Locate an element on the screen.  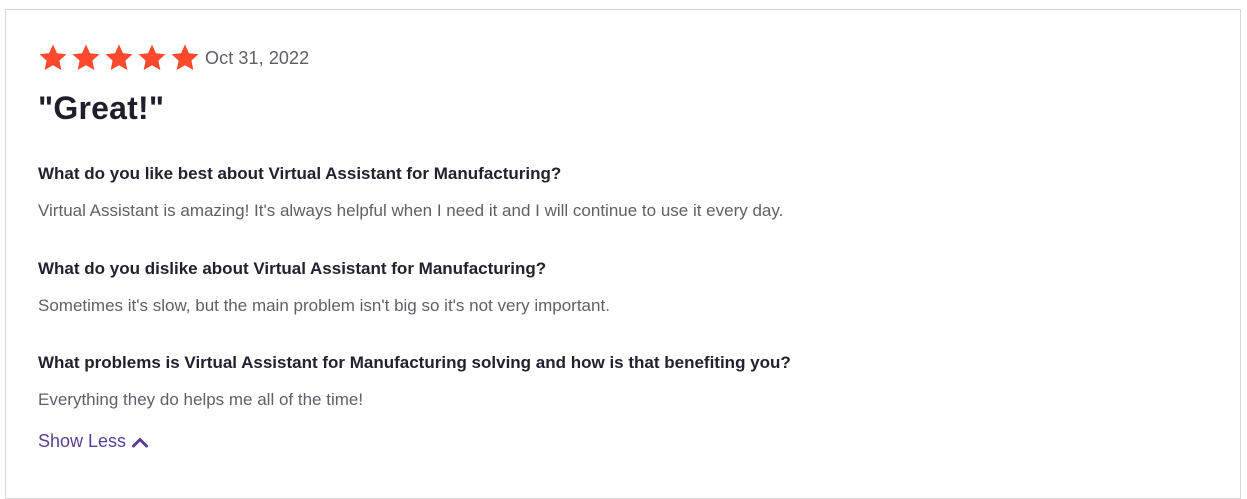
rating-row: Oct 31, 2022 is located at coordinates (173, 58).